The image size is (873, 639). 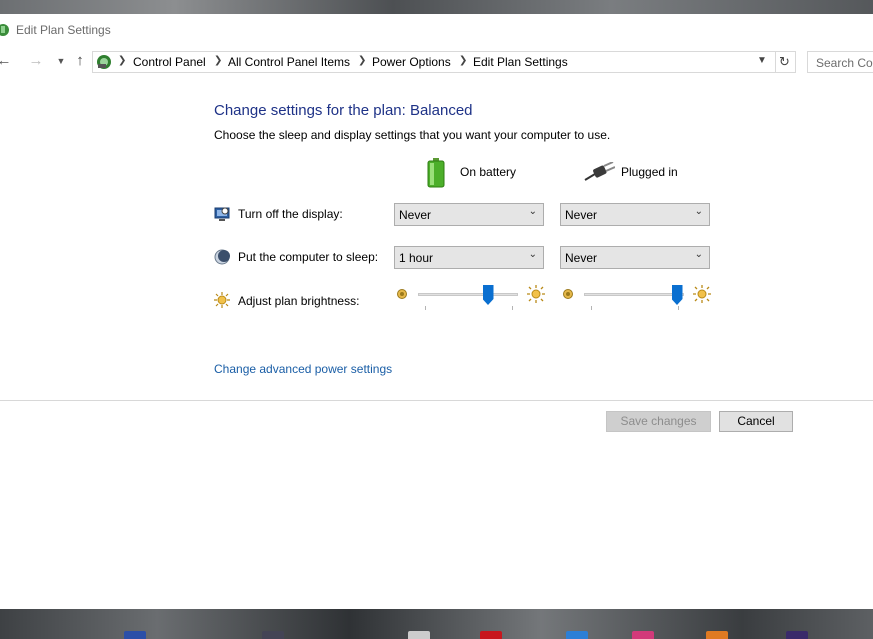 What do you see at coordinates (36, 61) in the screenshot?
I see `forward-arrow-icon: →` at bounding box center [36, 61].